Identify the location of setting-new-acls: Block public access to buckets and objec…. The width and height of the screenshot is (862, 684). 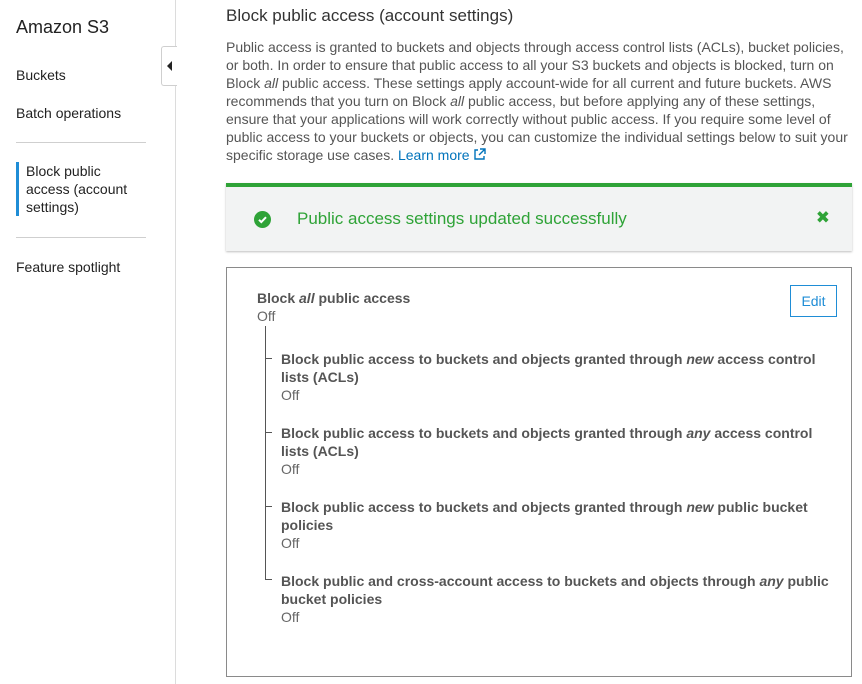
(561, 377).